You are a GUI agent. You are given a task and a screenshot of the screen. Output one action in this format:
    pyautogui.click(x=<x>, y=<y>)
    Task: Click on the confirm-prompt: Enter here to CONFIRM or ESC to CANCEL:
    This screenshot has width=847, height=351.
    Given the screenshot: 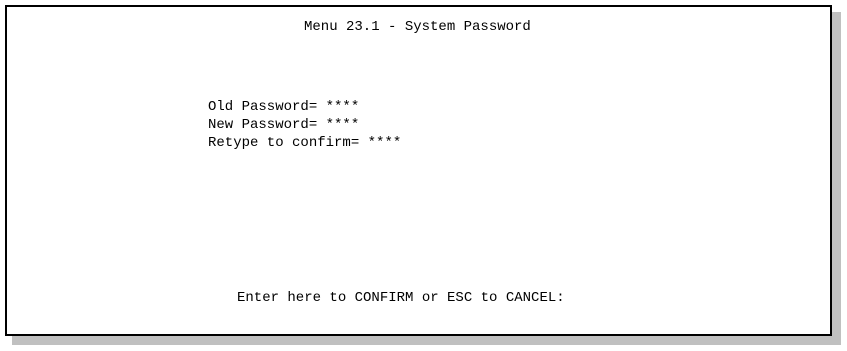 What is the action you would take?
    pyautogui.click(x=401, y=298)
    